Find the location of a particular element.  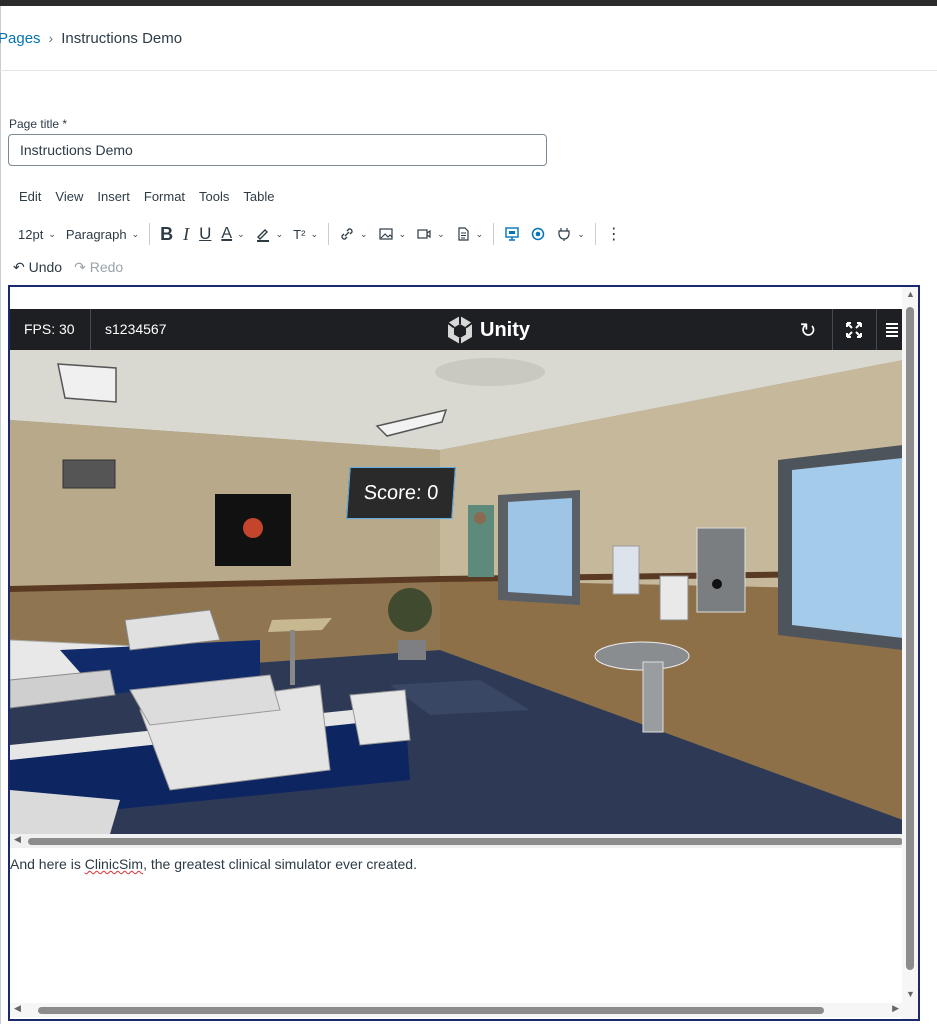

left-border is located at coordinates (0, 515).